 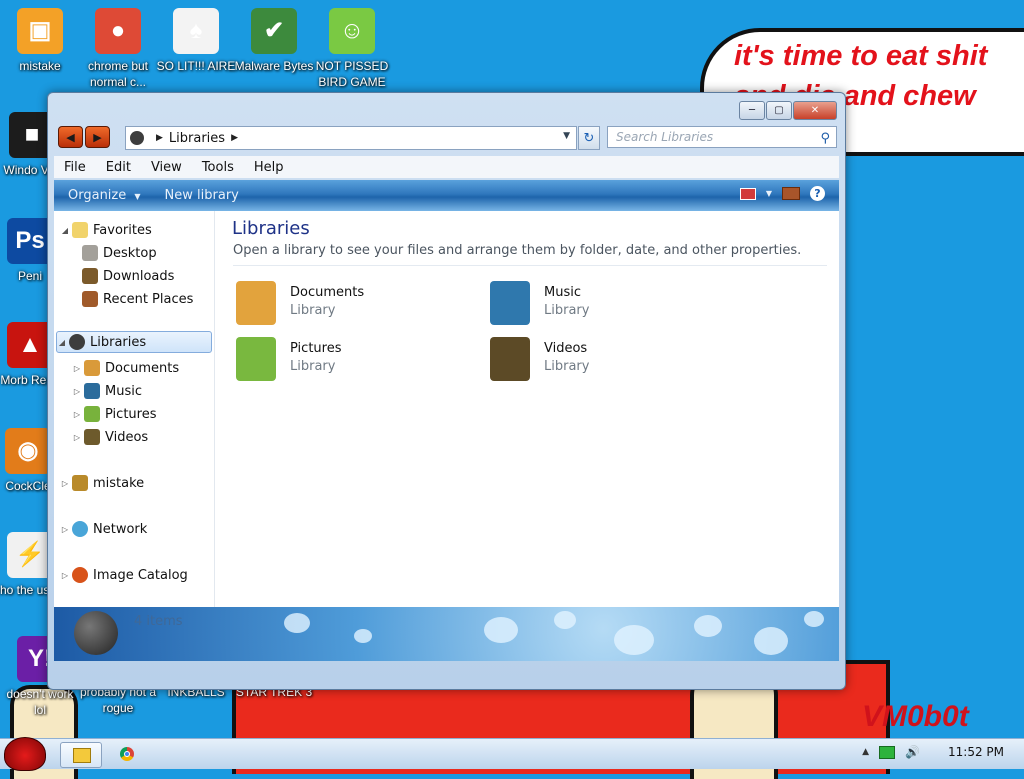 What do you see at coordinates (218, 167) in the screenshot?
I see `menu-tools: Tools` at bounding box center [218, 167].